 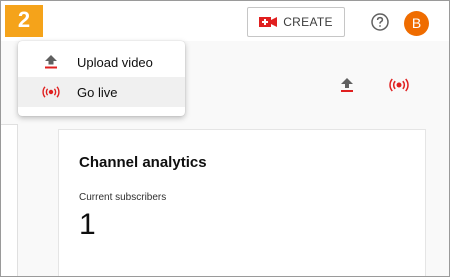 I want to click on current-subscribers-label: Current subscribers, so click(x=123, y=197).